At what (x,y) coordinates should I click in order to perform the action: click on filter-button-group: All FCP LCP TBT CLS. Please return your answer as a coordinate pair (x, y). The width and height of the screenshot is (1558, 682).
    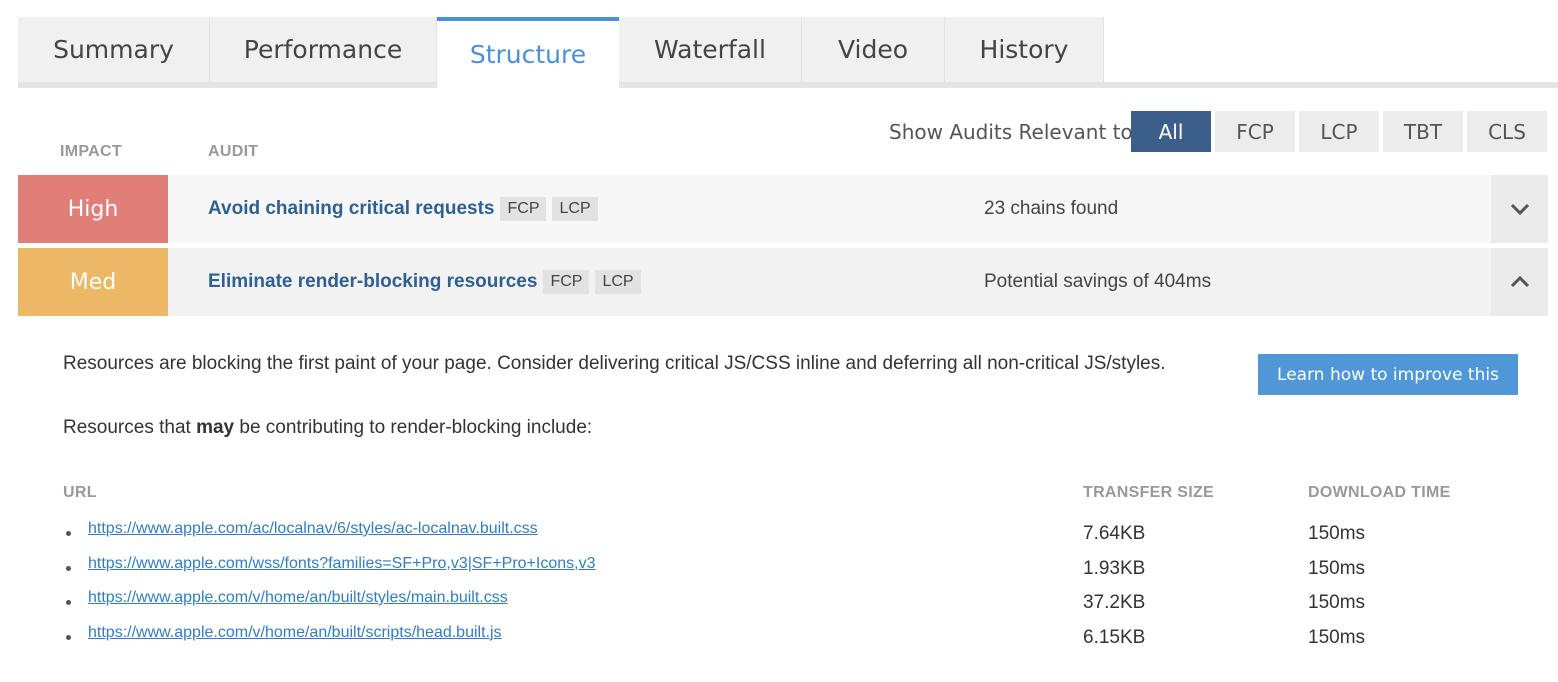
    Looking at the image, I should click on (1339, 131).